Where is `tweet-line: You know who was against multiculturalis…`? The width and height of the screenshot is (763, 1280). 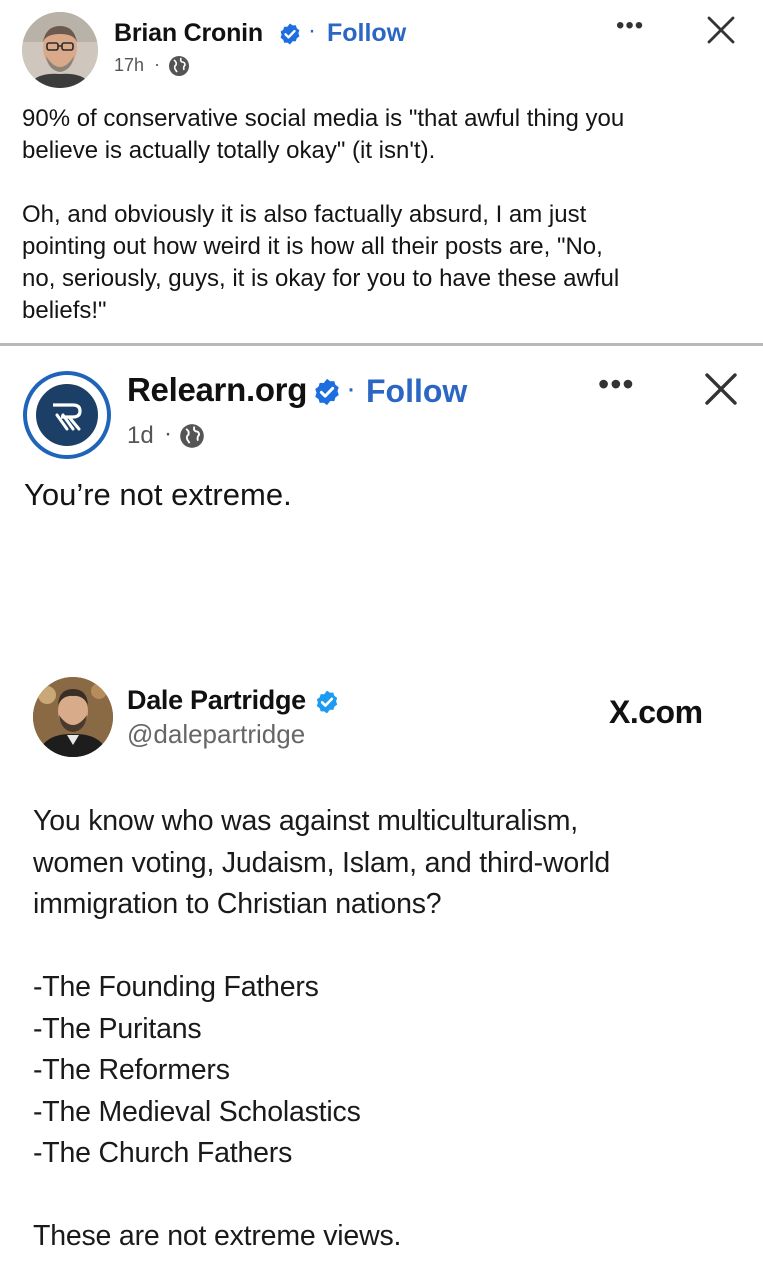 tweet-line: You know who was against multiculturalis… is located at coordinates (305, 821).